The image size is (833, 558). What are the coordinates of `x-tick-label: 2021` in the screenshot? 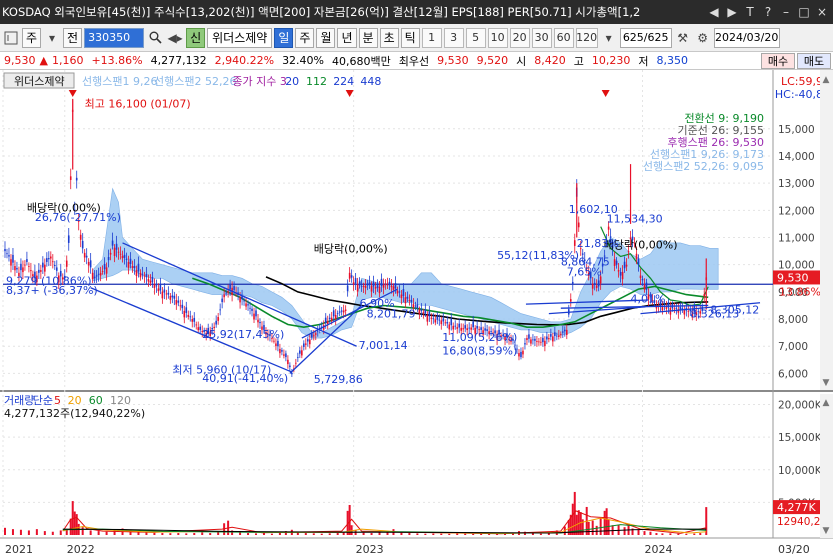 It's located at (19, 549).